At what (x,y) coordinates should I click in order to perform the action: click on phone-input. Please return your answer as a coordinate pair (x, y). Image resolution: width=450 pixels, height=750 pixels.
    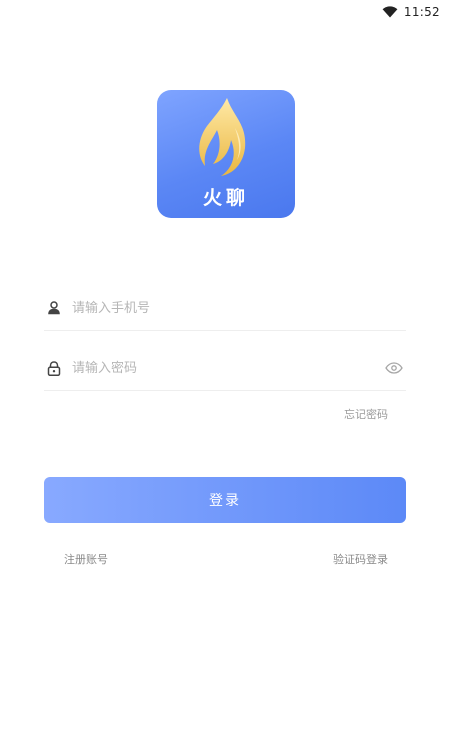
    Looking at the image, I should click on (239, 308).